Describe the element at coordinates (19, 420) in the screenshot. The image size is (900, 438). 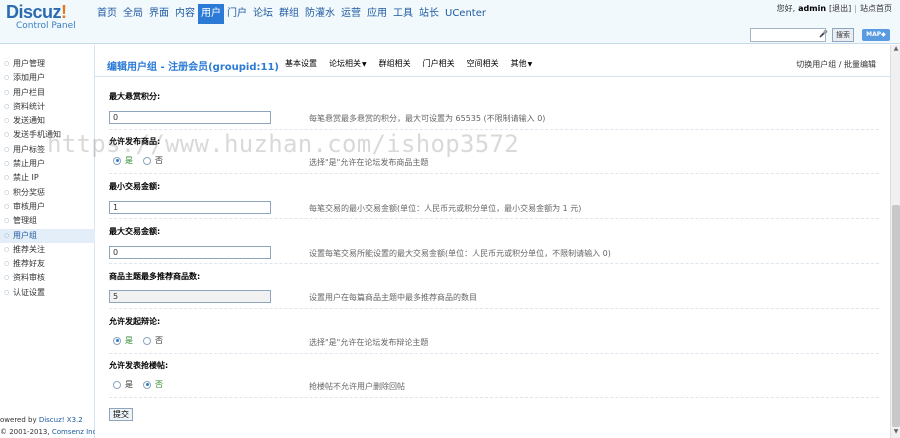
I see `powered-prefix: owered by` at that location.